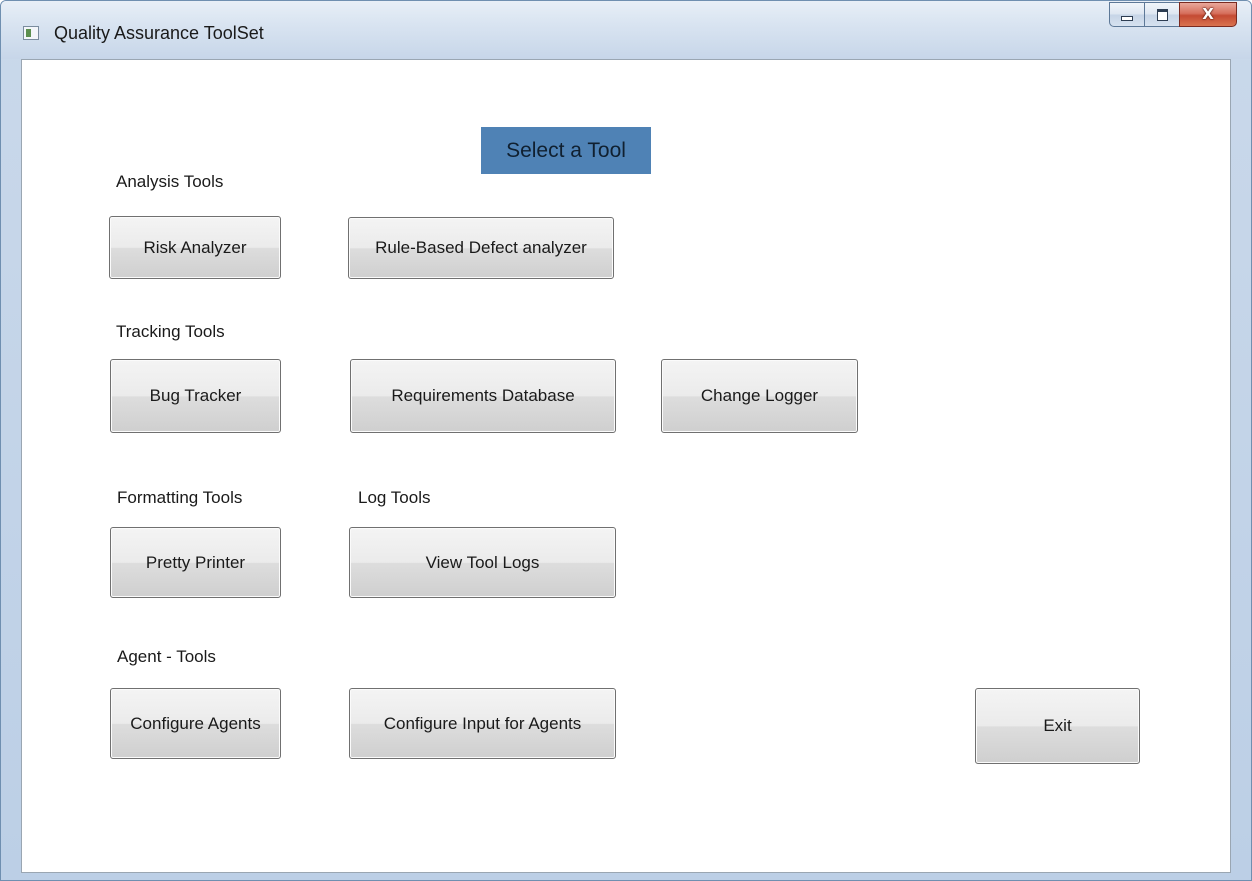 The image size is (1252, 881). Describe the element at coordinates (195, 562) in the screenshot. I see `pretty-printer-button: Pretty Printer` at that location.